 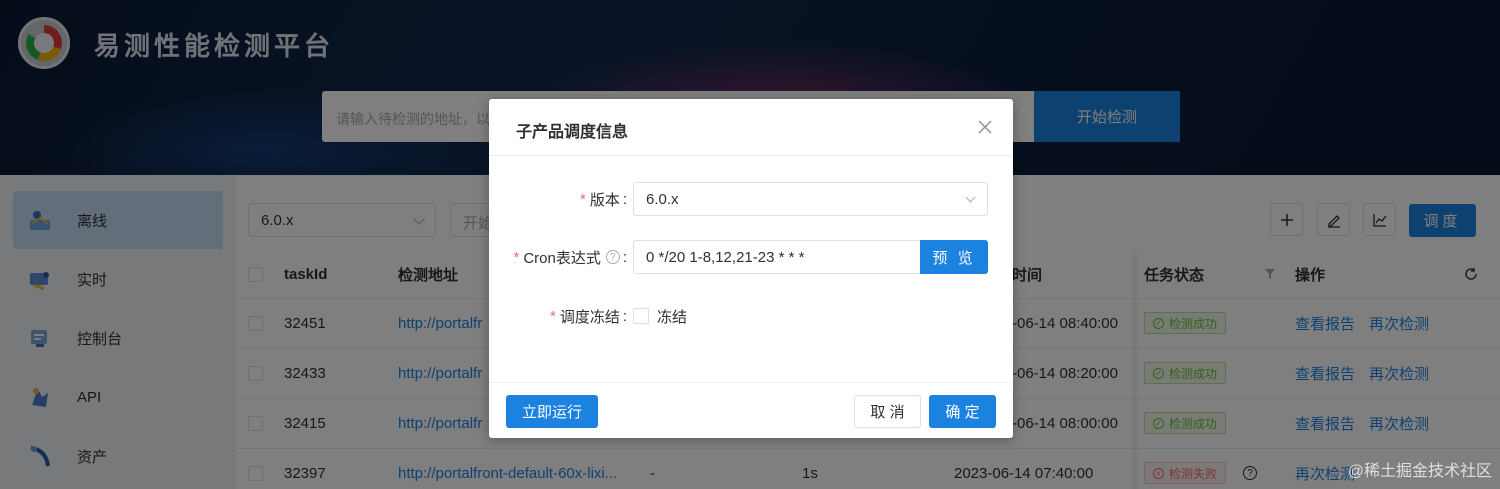 I want to click on freeze-label: * 调度冻结:, so click(x=588, y=316).